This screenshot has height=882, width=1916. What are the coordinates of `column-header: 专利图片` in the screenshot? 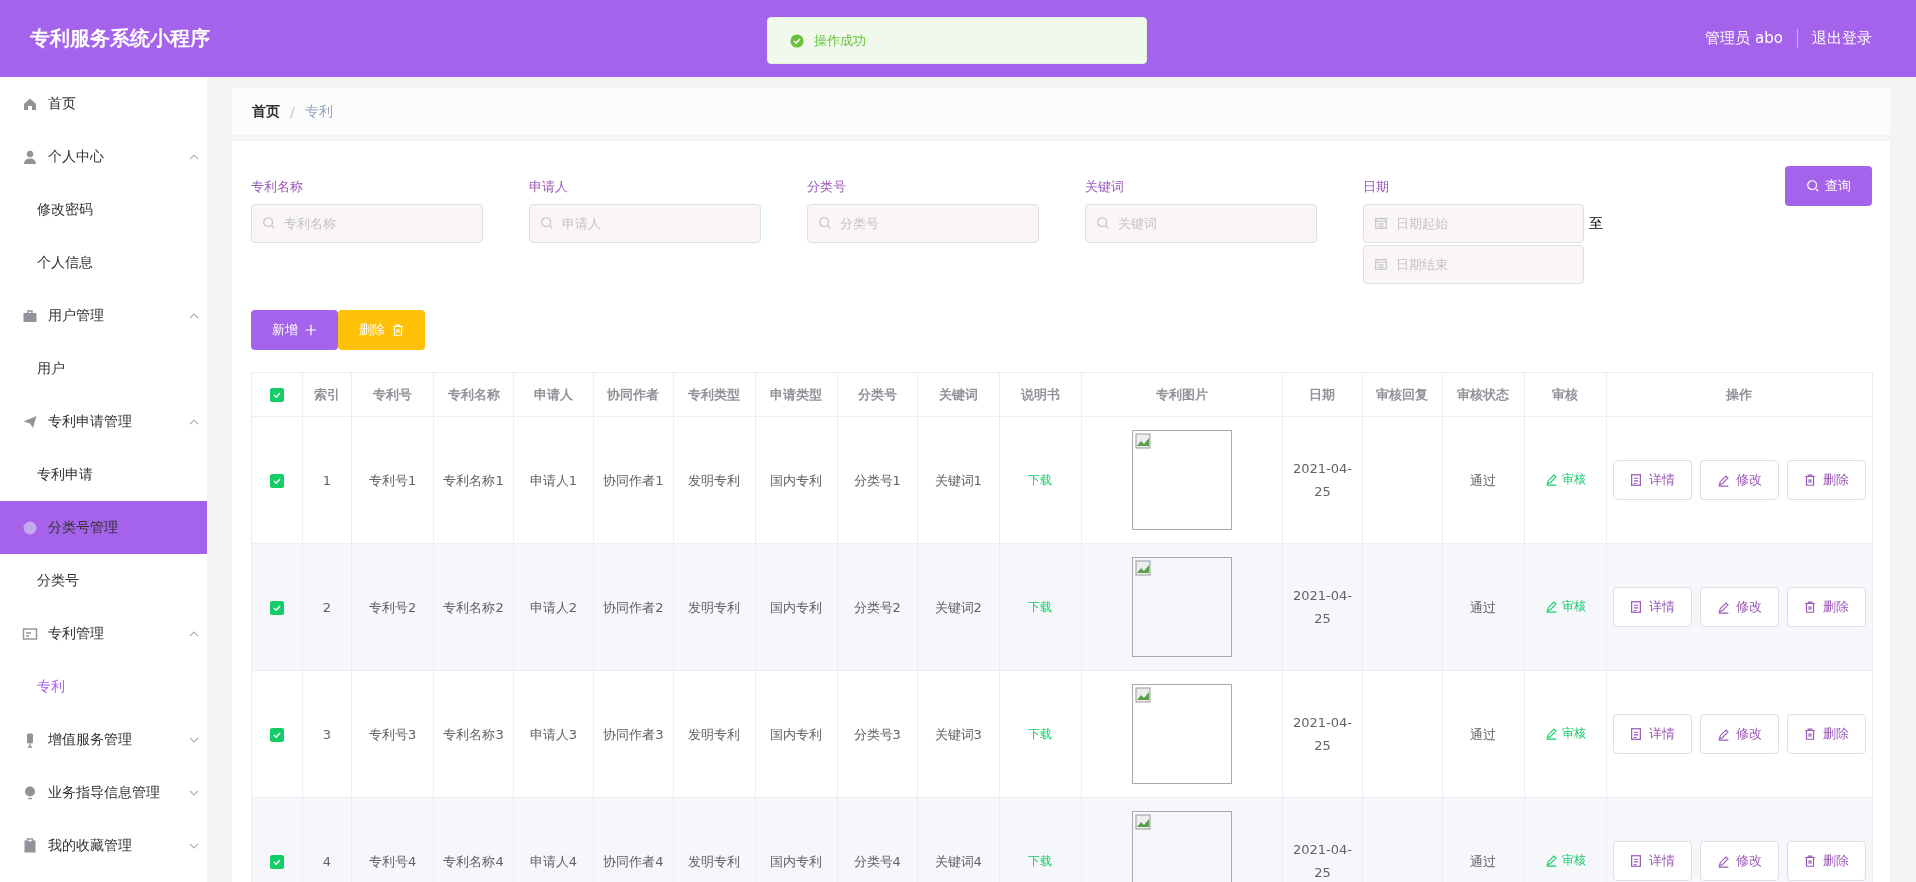 It's located at (1182, 394).